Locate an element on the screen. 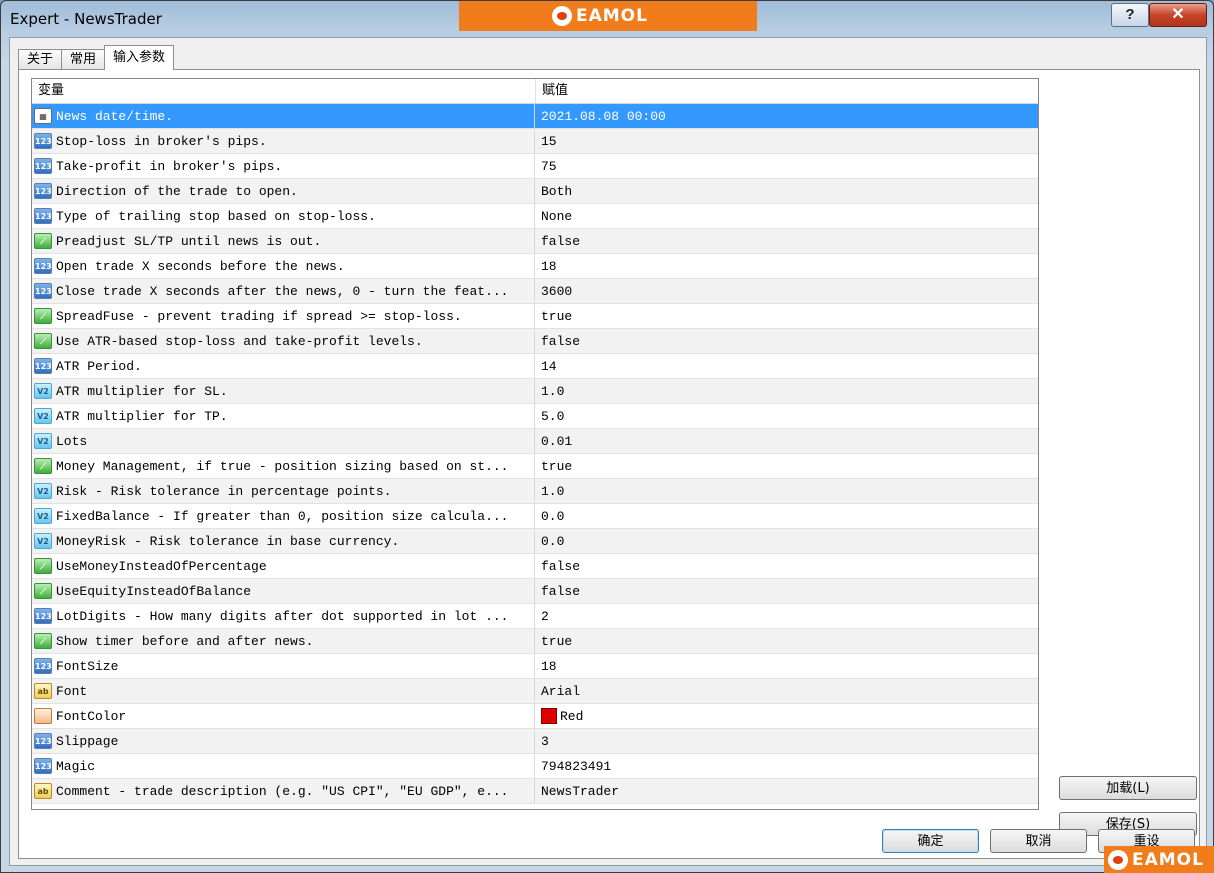 The height and width of the screenshot is (873, 1214). table-row: 123 Take-profit in broker's pips. 75 is located at coordinates (535, 166).